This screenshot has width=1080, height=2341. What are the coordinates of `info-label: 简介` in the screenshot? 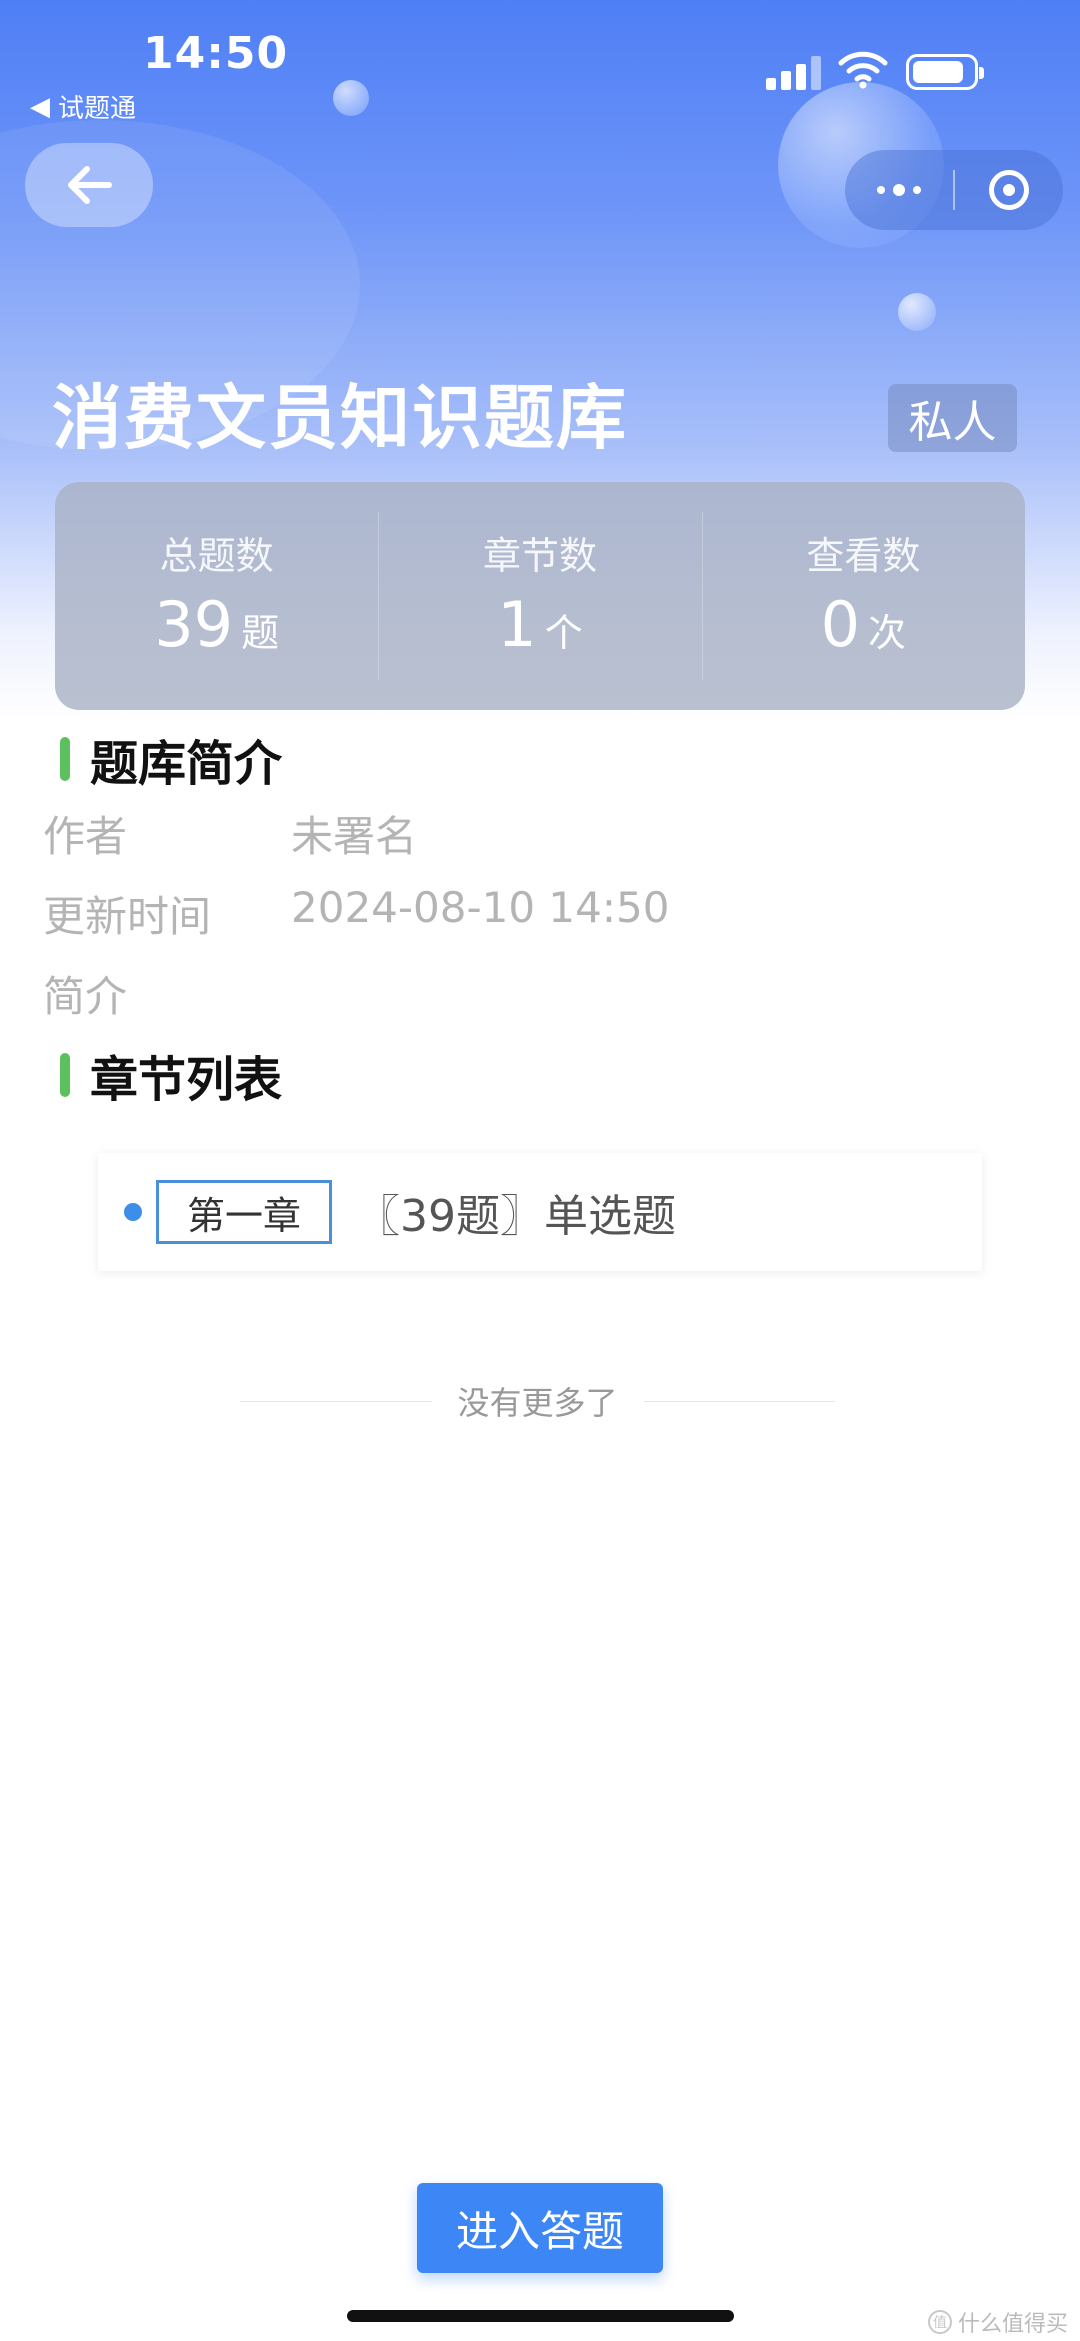 It's located at (85, 996).